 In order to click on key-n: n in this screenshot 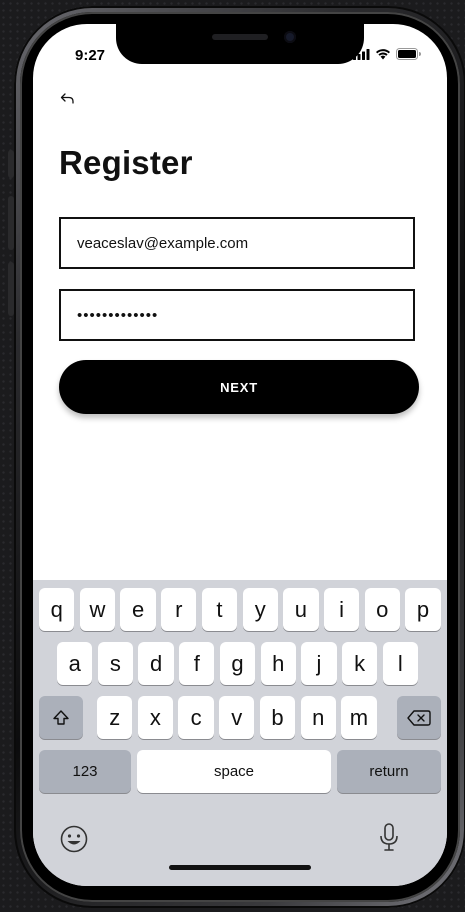, I will do `click(318, 717)`.